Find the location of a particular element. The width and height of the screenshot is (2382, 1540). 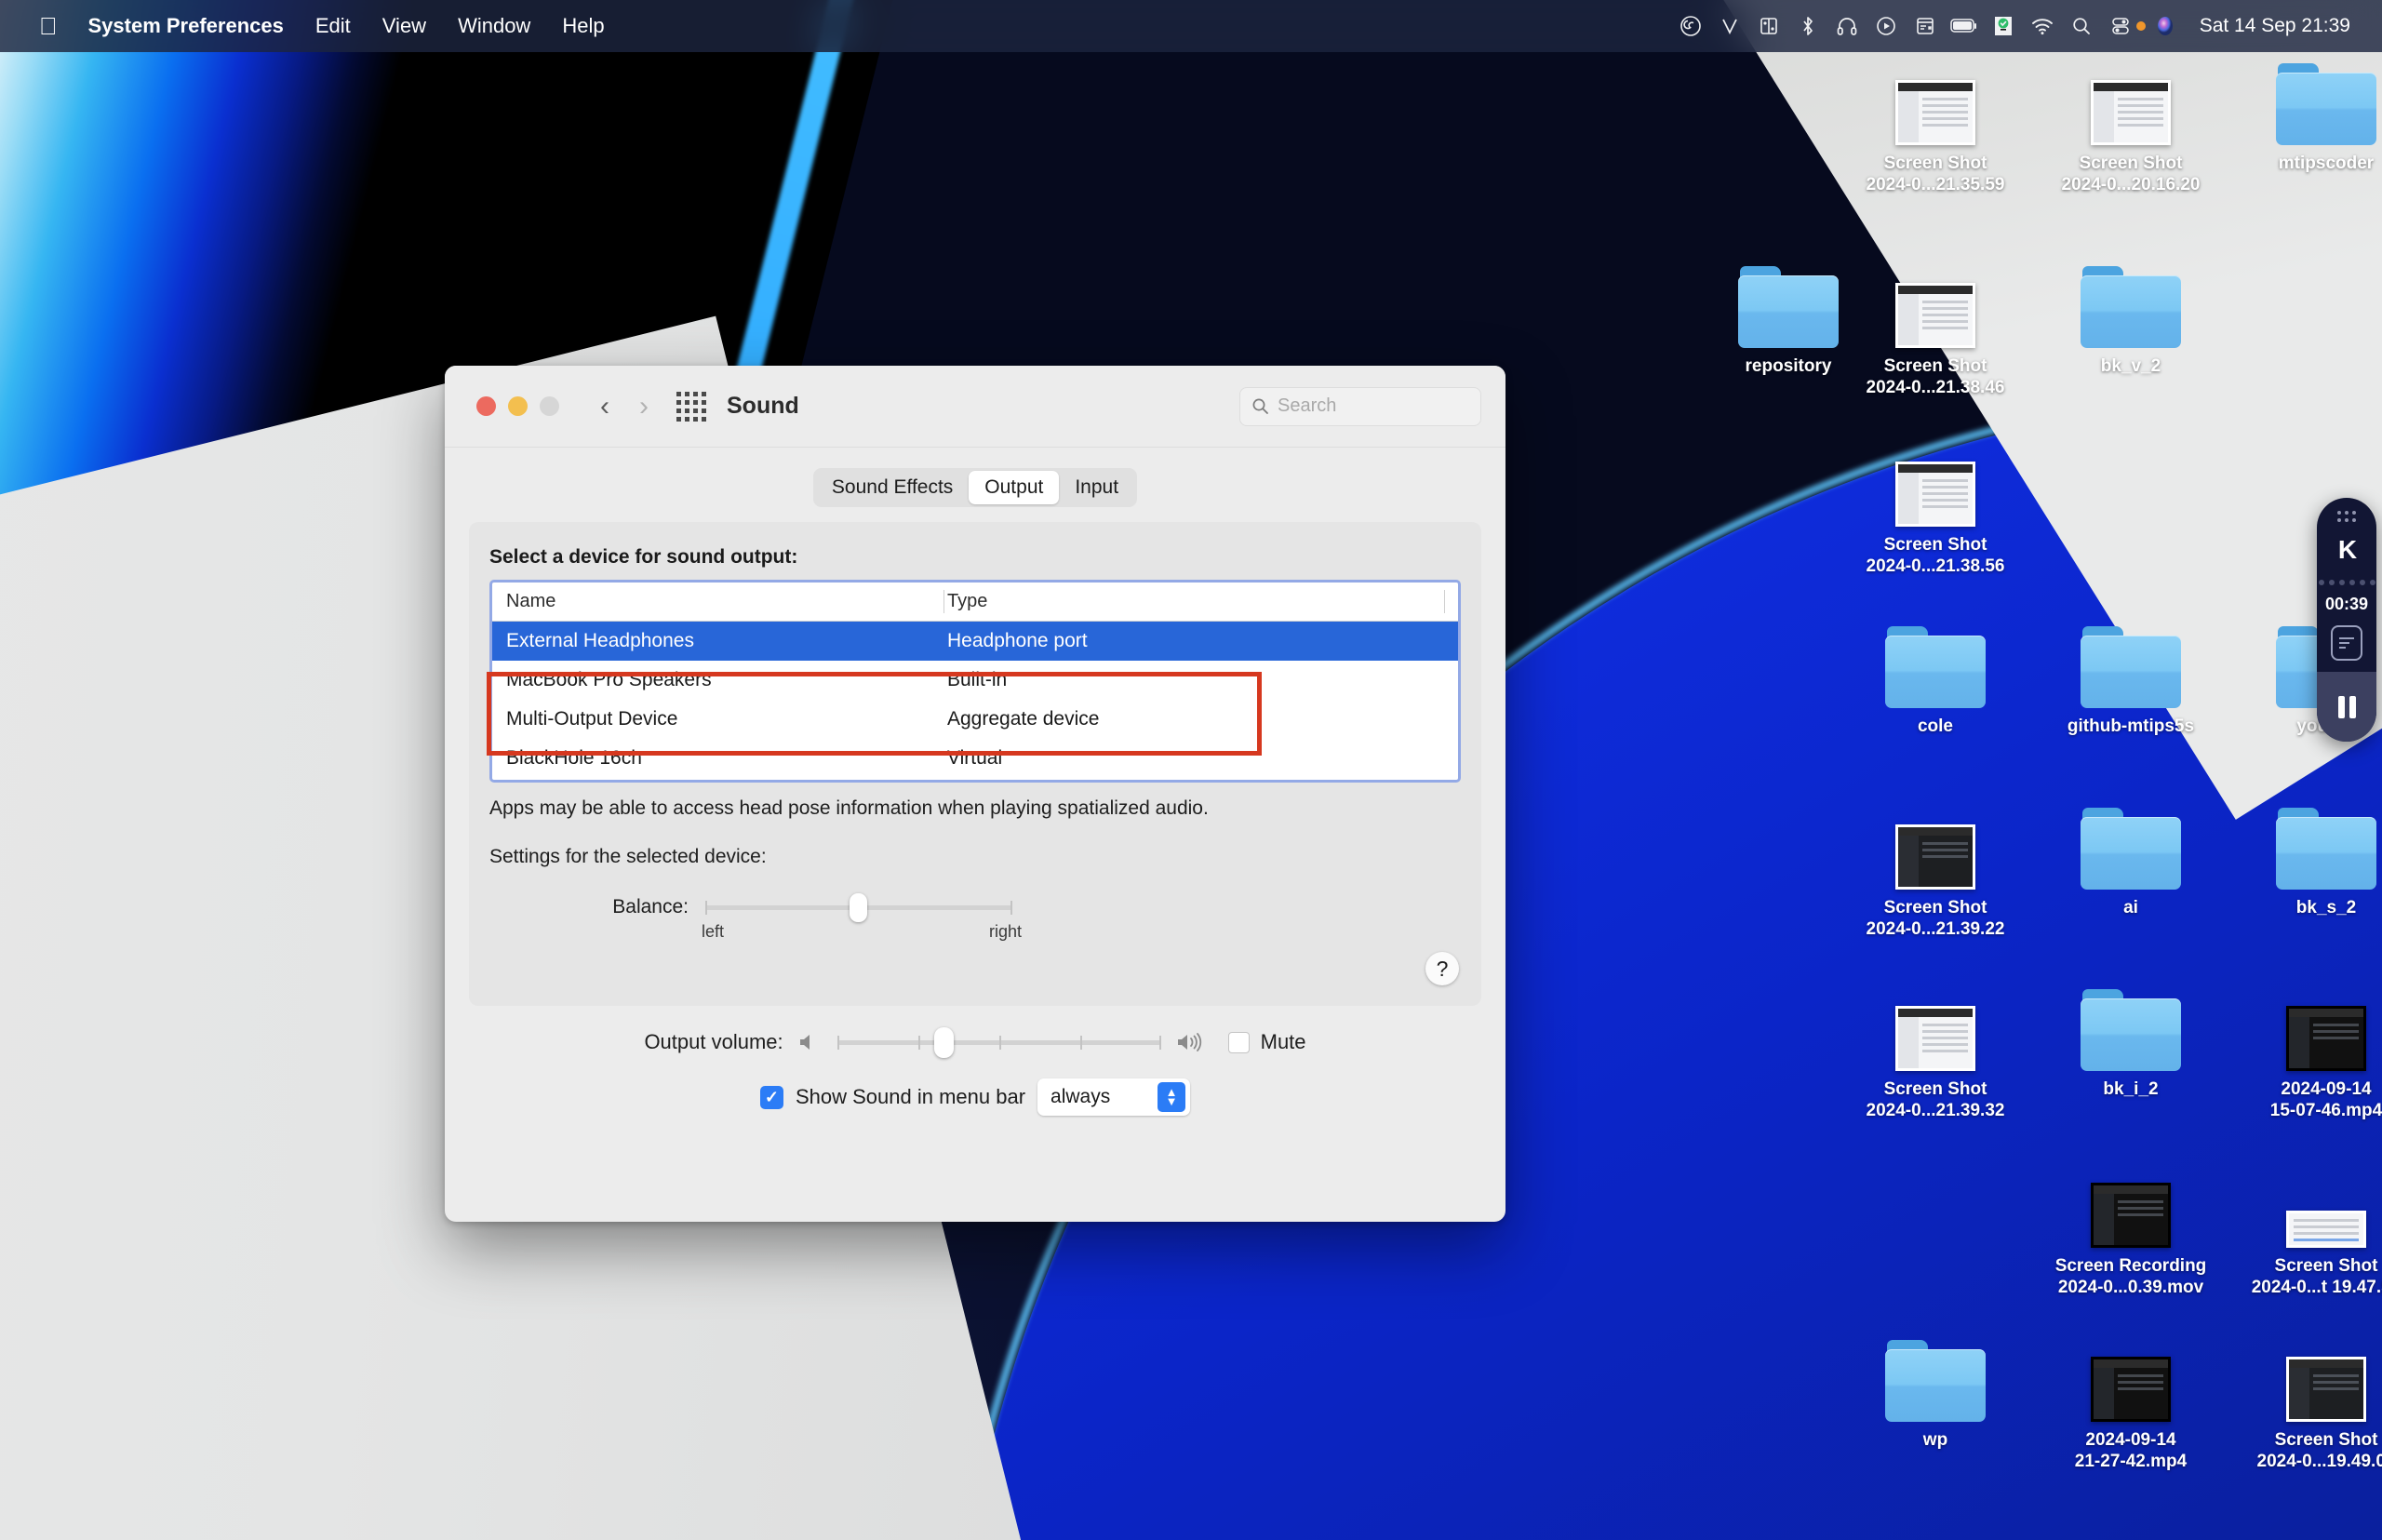

desktop-icon: 2024-09-14 21-27-42.mp4 is located at coordinates (2131, 1402).